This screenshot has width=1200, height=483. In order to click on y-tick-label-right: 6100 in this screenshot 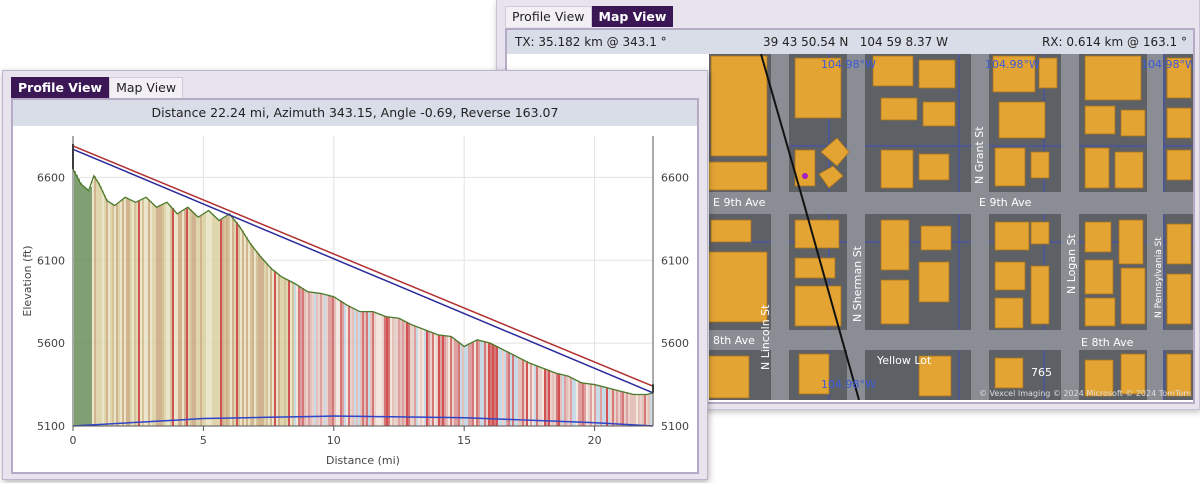, I will do `click(675, 260)`.